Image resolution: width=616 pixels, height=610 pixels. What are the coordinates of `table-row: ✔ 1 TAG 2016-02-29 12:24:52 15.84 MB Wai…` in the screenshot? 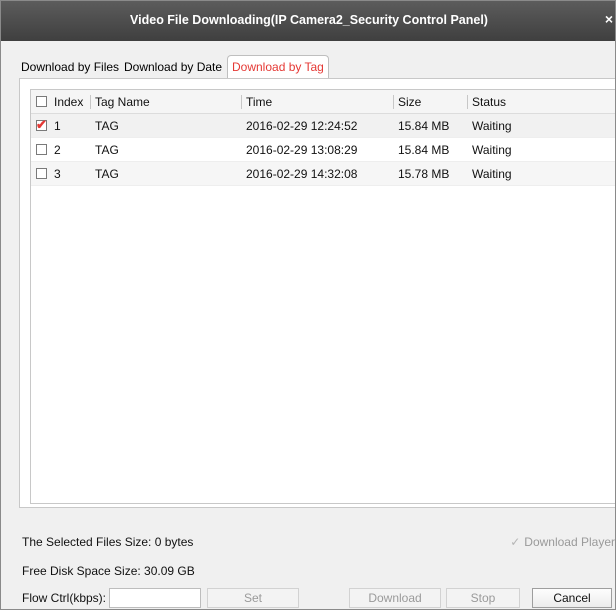 It's located at (323, 126).